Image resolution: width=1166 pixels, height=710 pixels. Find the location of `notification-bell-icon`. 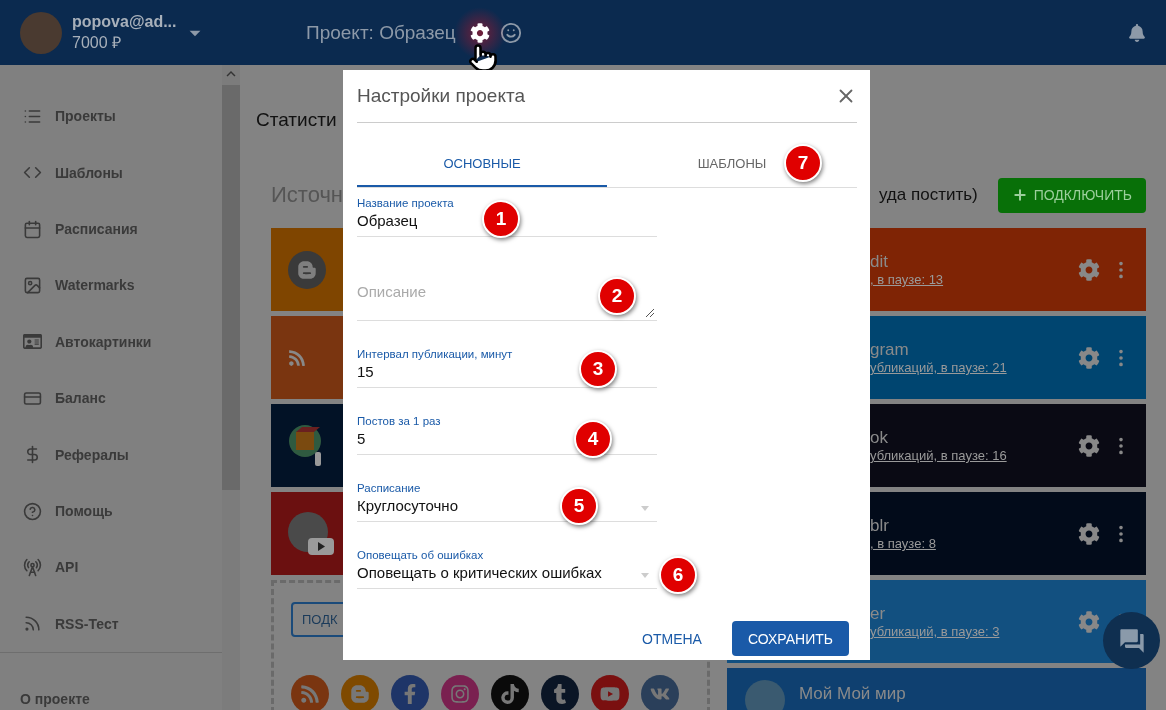

notification-bell-icon is located at coordinates (1137, 32).